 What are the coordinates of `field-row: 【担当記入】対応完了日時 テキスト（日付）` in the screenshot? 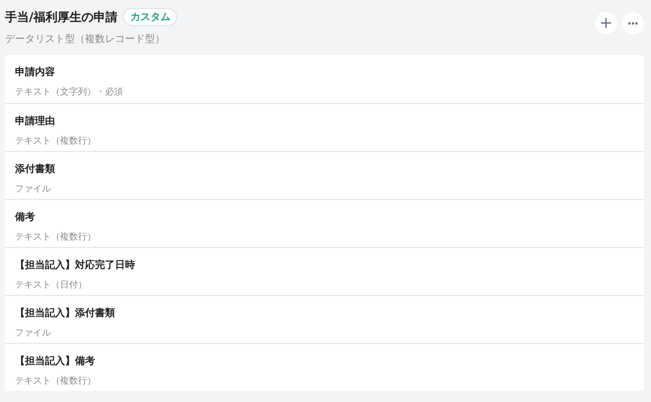 It's located at (324, 271).